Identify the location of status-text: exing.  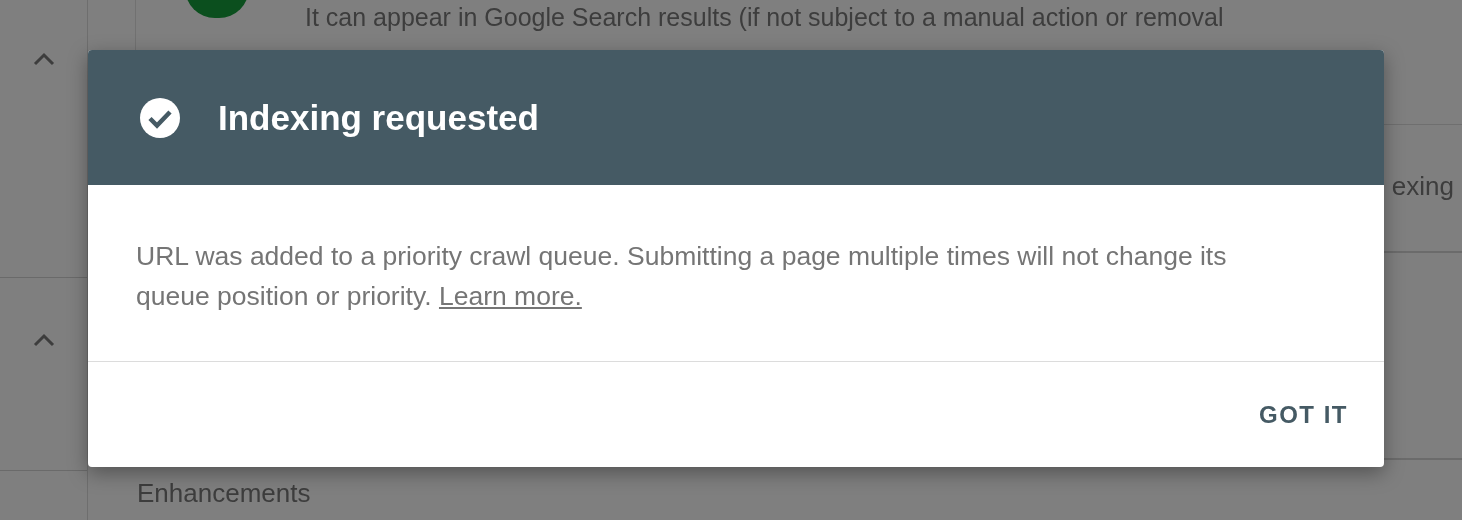
(1422, 186).